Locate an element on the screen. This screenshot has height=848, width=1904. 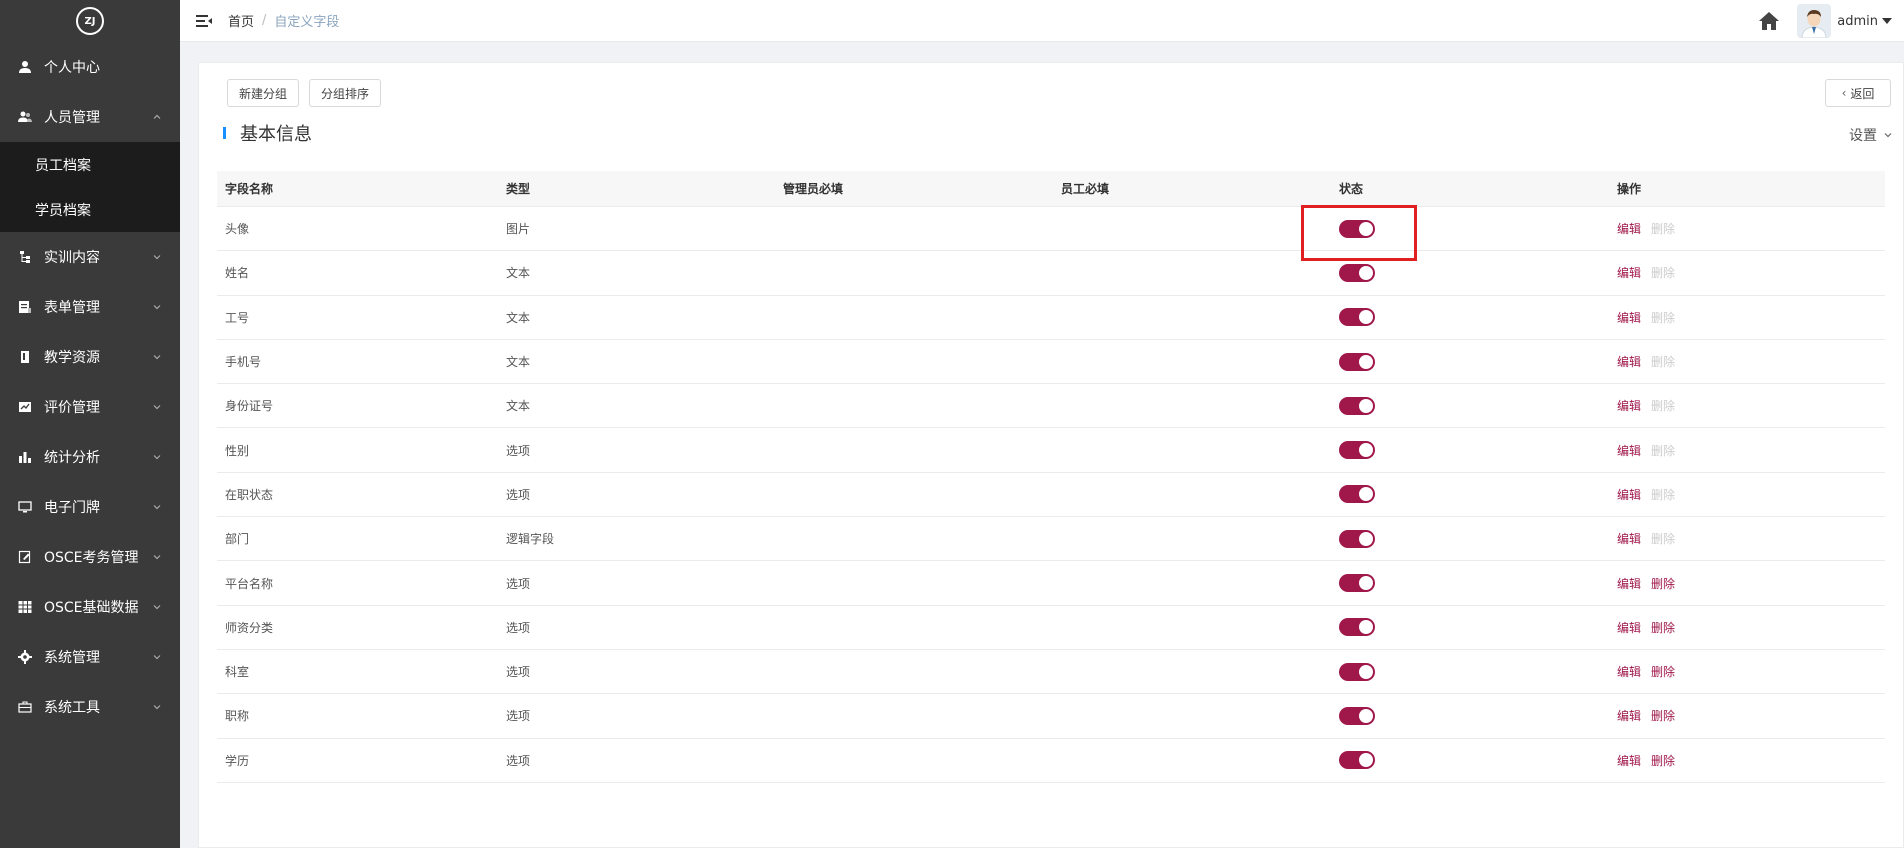
new-group-button: 新建分组 is located at coordinates (263, 93).